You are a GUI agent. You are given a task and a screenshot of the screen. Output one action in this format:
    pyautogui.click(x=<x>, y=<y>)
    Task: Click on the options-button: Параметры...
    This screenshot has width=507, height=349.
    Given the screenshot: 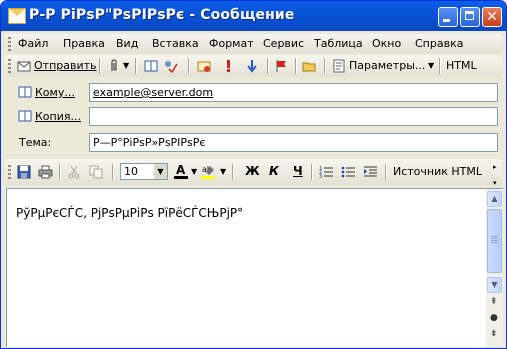 What is the action you would take?
    pyautogui.click(x=387, y=66)
    